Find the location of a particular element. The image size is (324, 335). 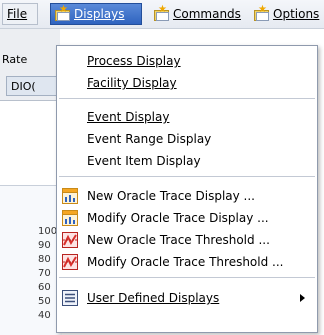

y-tick-label: 70 is located at coordinates (44, 273).